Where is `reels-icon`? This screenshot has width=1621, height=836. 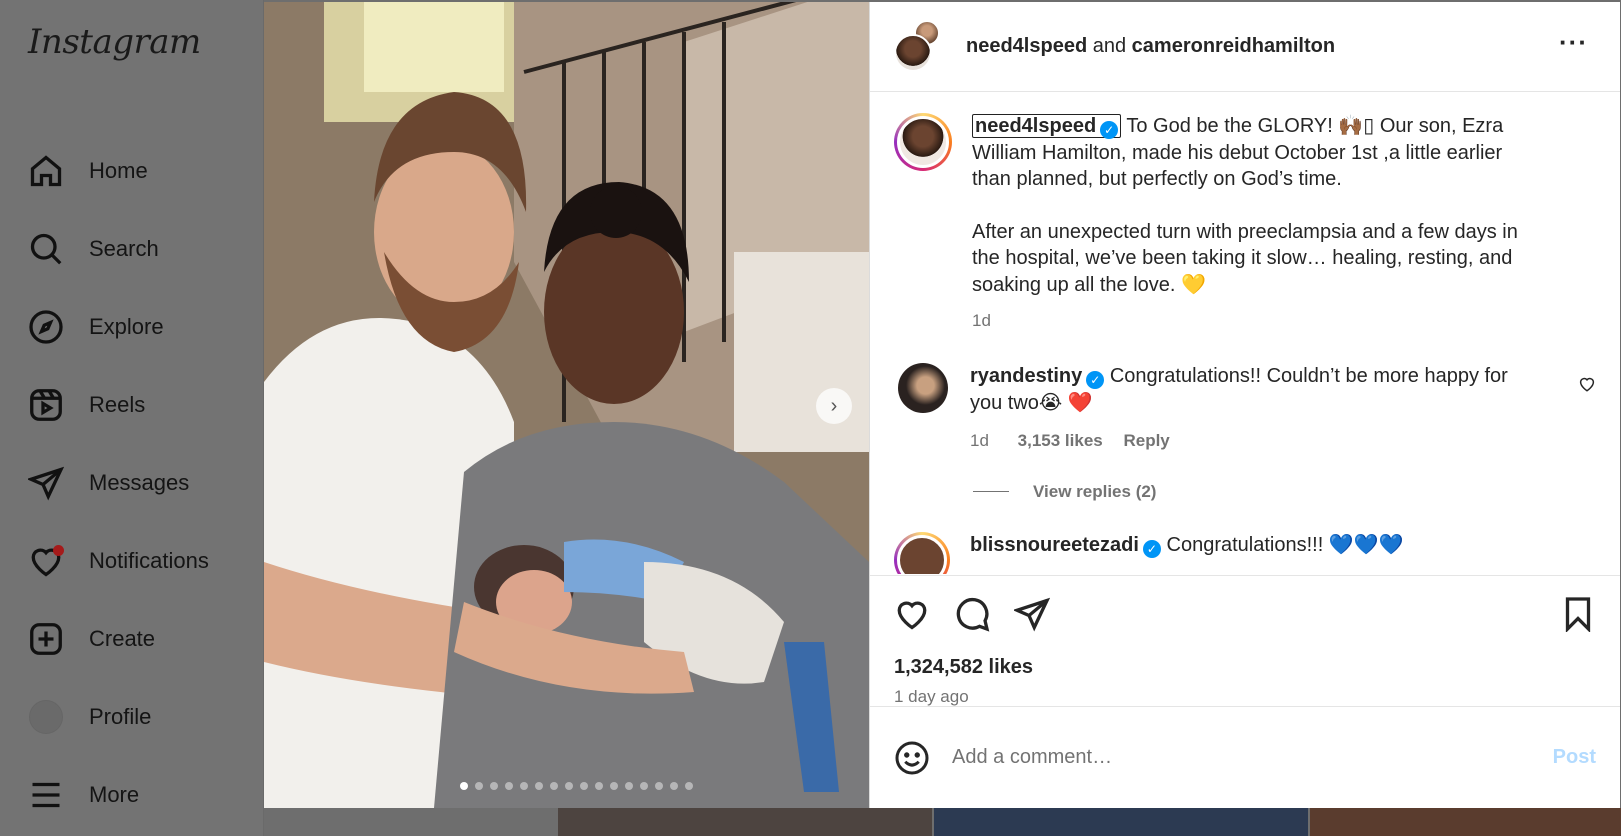
reels-icon is located at coordinates (46, 405).